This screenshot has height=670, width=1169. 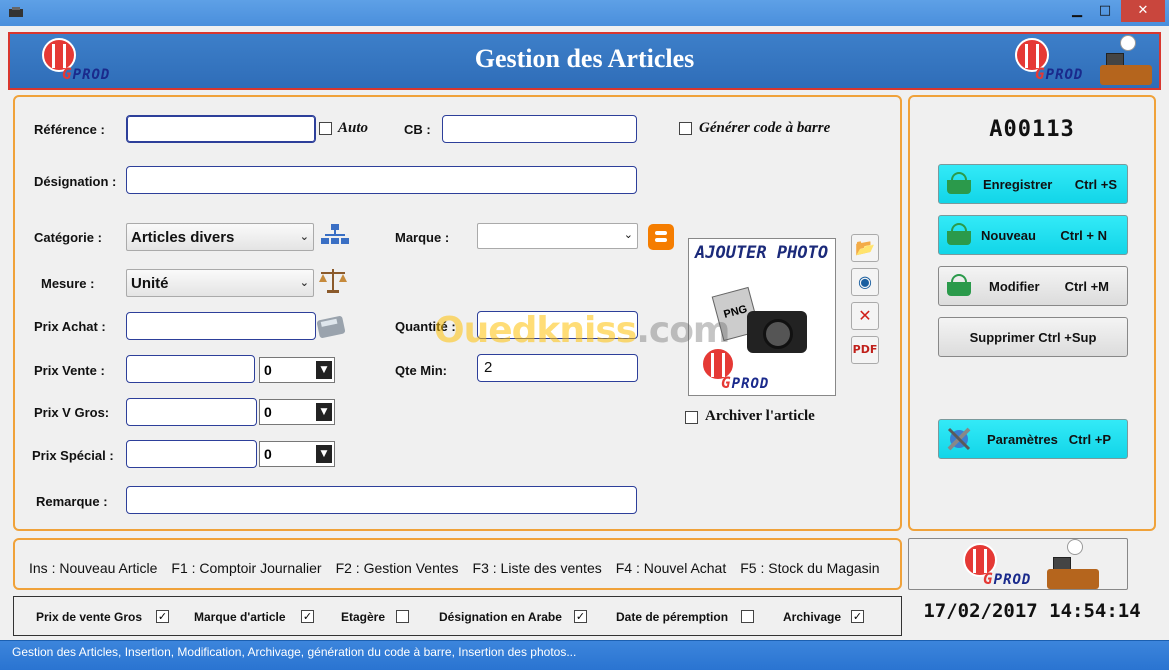 What do you see at coordinates (584, 13) in the screenshot?
I see `window-titlebar: ▁ □ ✕` at bounding box center [584, 13].